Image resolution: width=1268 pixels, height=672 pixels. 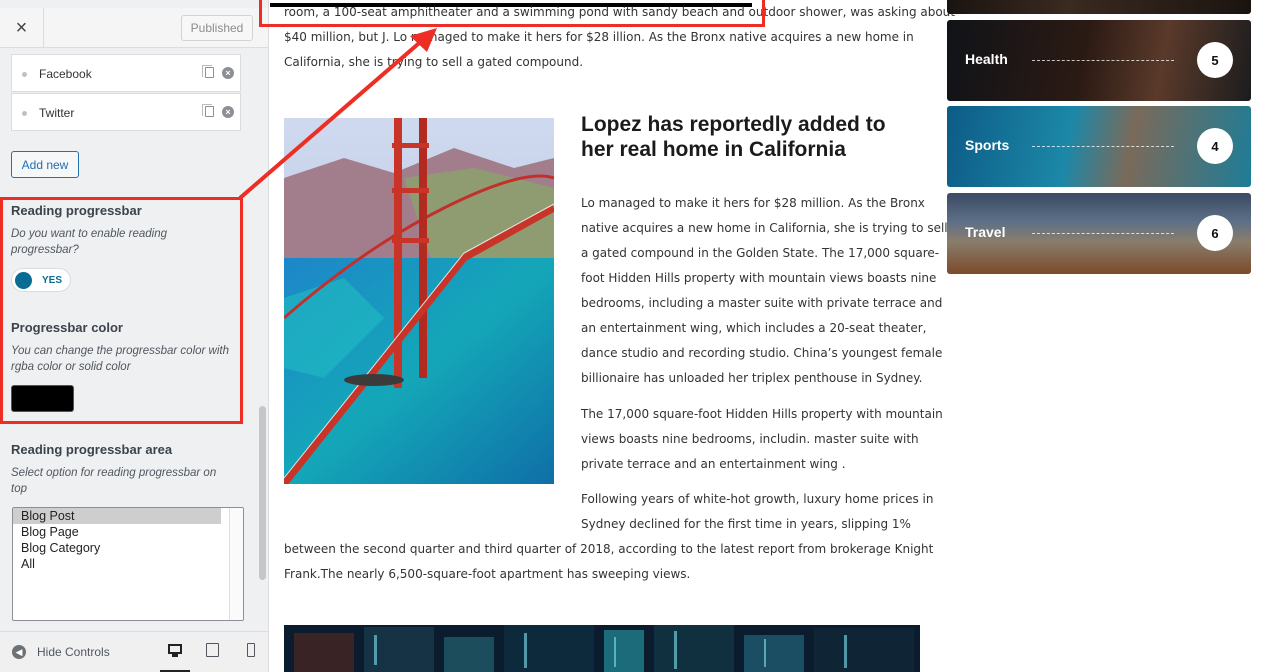 What do you see at coordinates (1215, 60) in the screenshot?
I see `category-count-badge: 5` at bounding box center [1215, 60].